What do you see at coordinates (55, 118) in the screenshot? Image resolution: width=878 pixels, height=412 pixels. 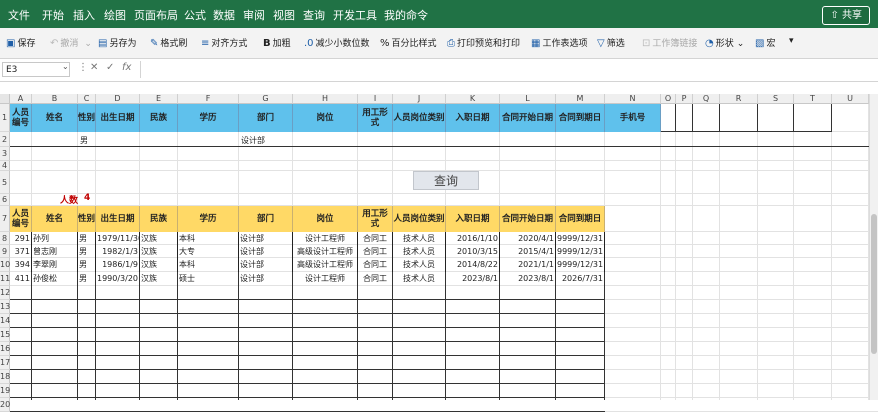 I see `search-header-cell: 姓名` at bounding box center [55, 118].